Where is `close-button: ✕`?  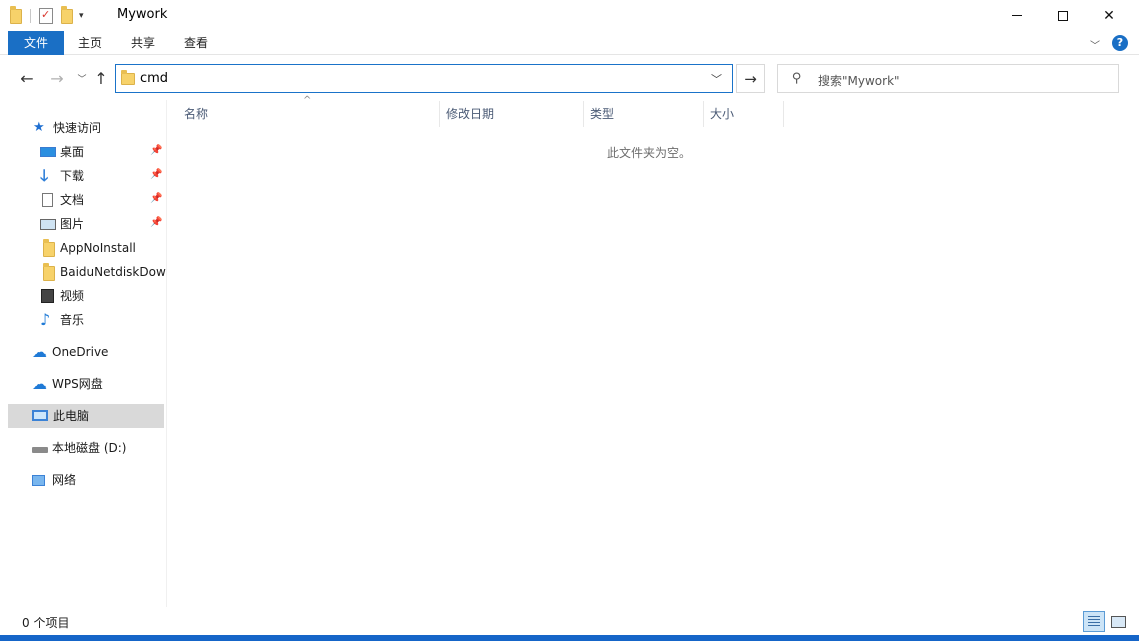 close-button: ✕ is located at coordinates (1109, 15).